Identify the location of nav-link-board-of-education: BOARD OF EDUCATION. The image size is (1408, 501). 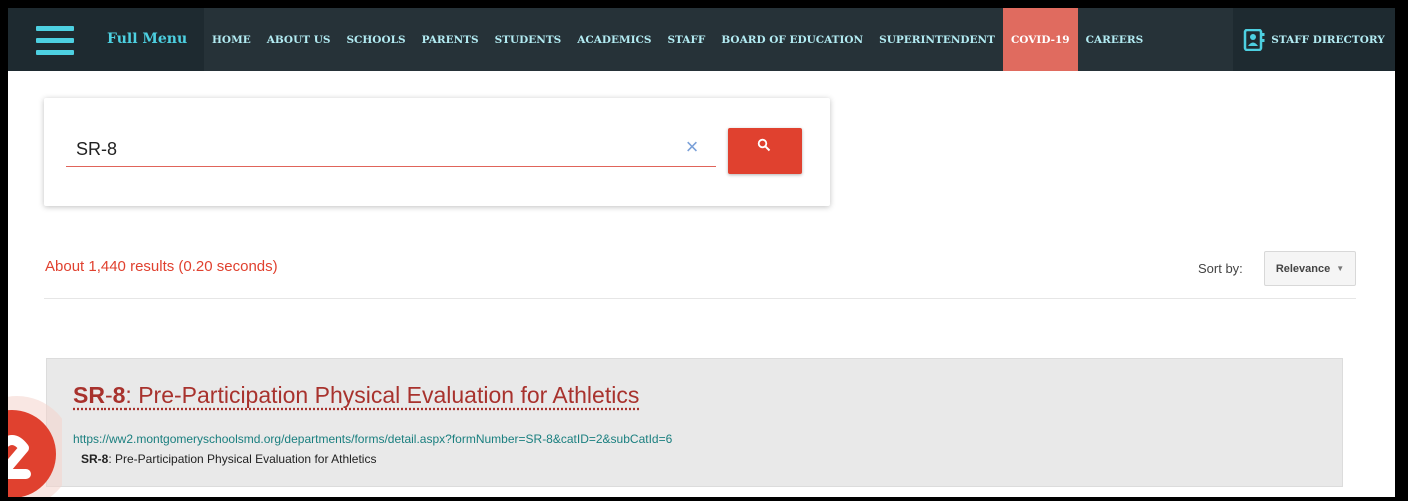
(792, 39).